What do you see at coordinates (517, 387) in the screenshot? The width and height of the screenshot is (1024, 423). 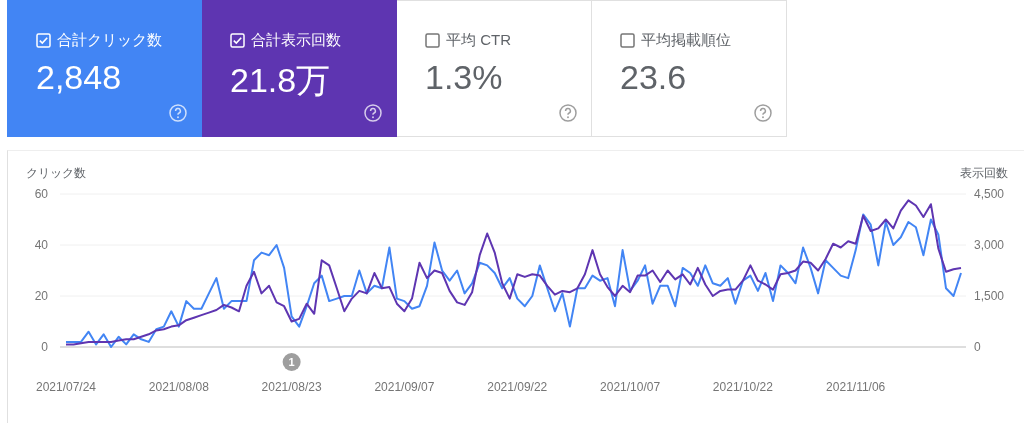 I see `tick-label: 2021/09/22` at bounding box center [517, 387].